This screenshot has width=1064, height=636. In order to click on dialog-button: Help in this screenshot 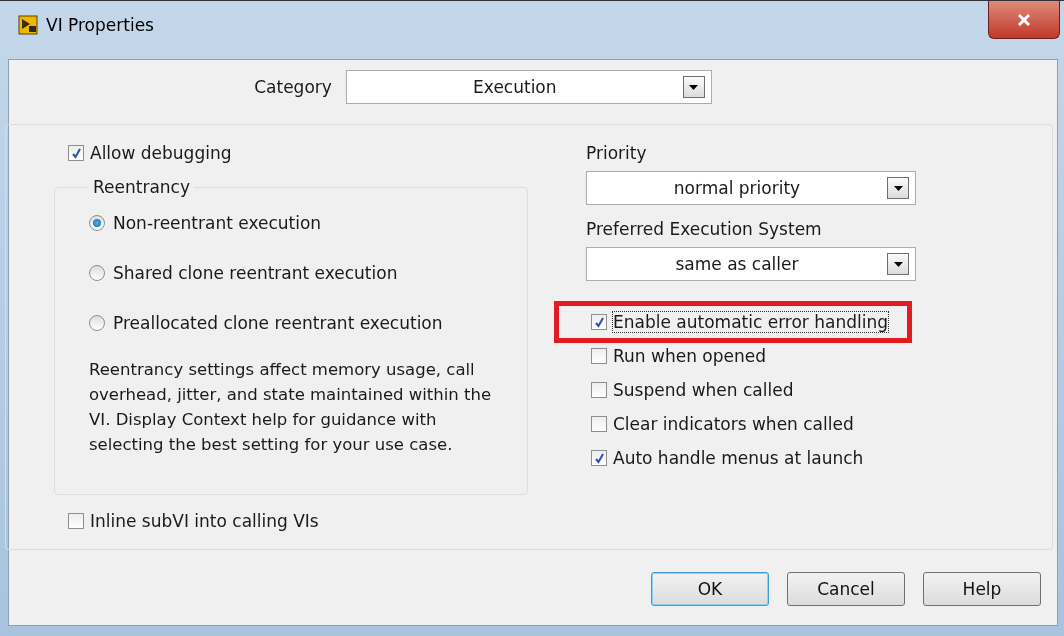, I will do `click(982, 589)`.